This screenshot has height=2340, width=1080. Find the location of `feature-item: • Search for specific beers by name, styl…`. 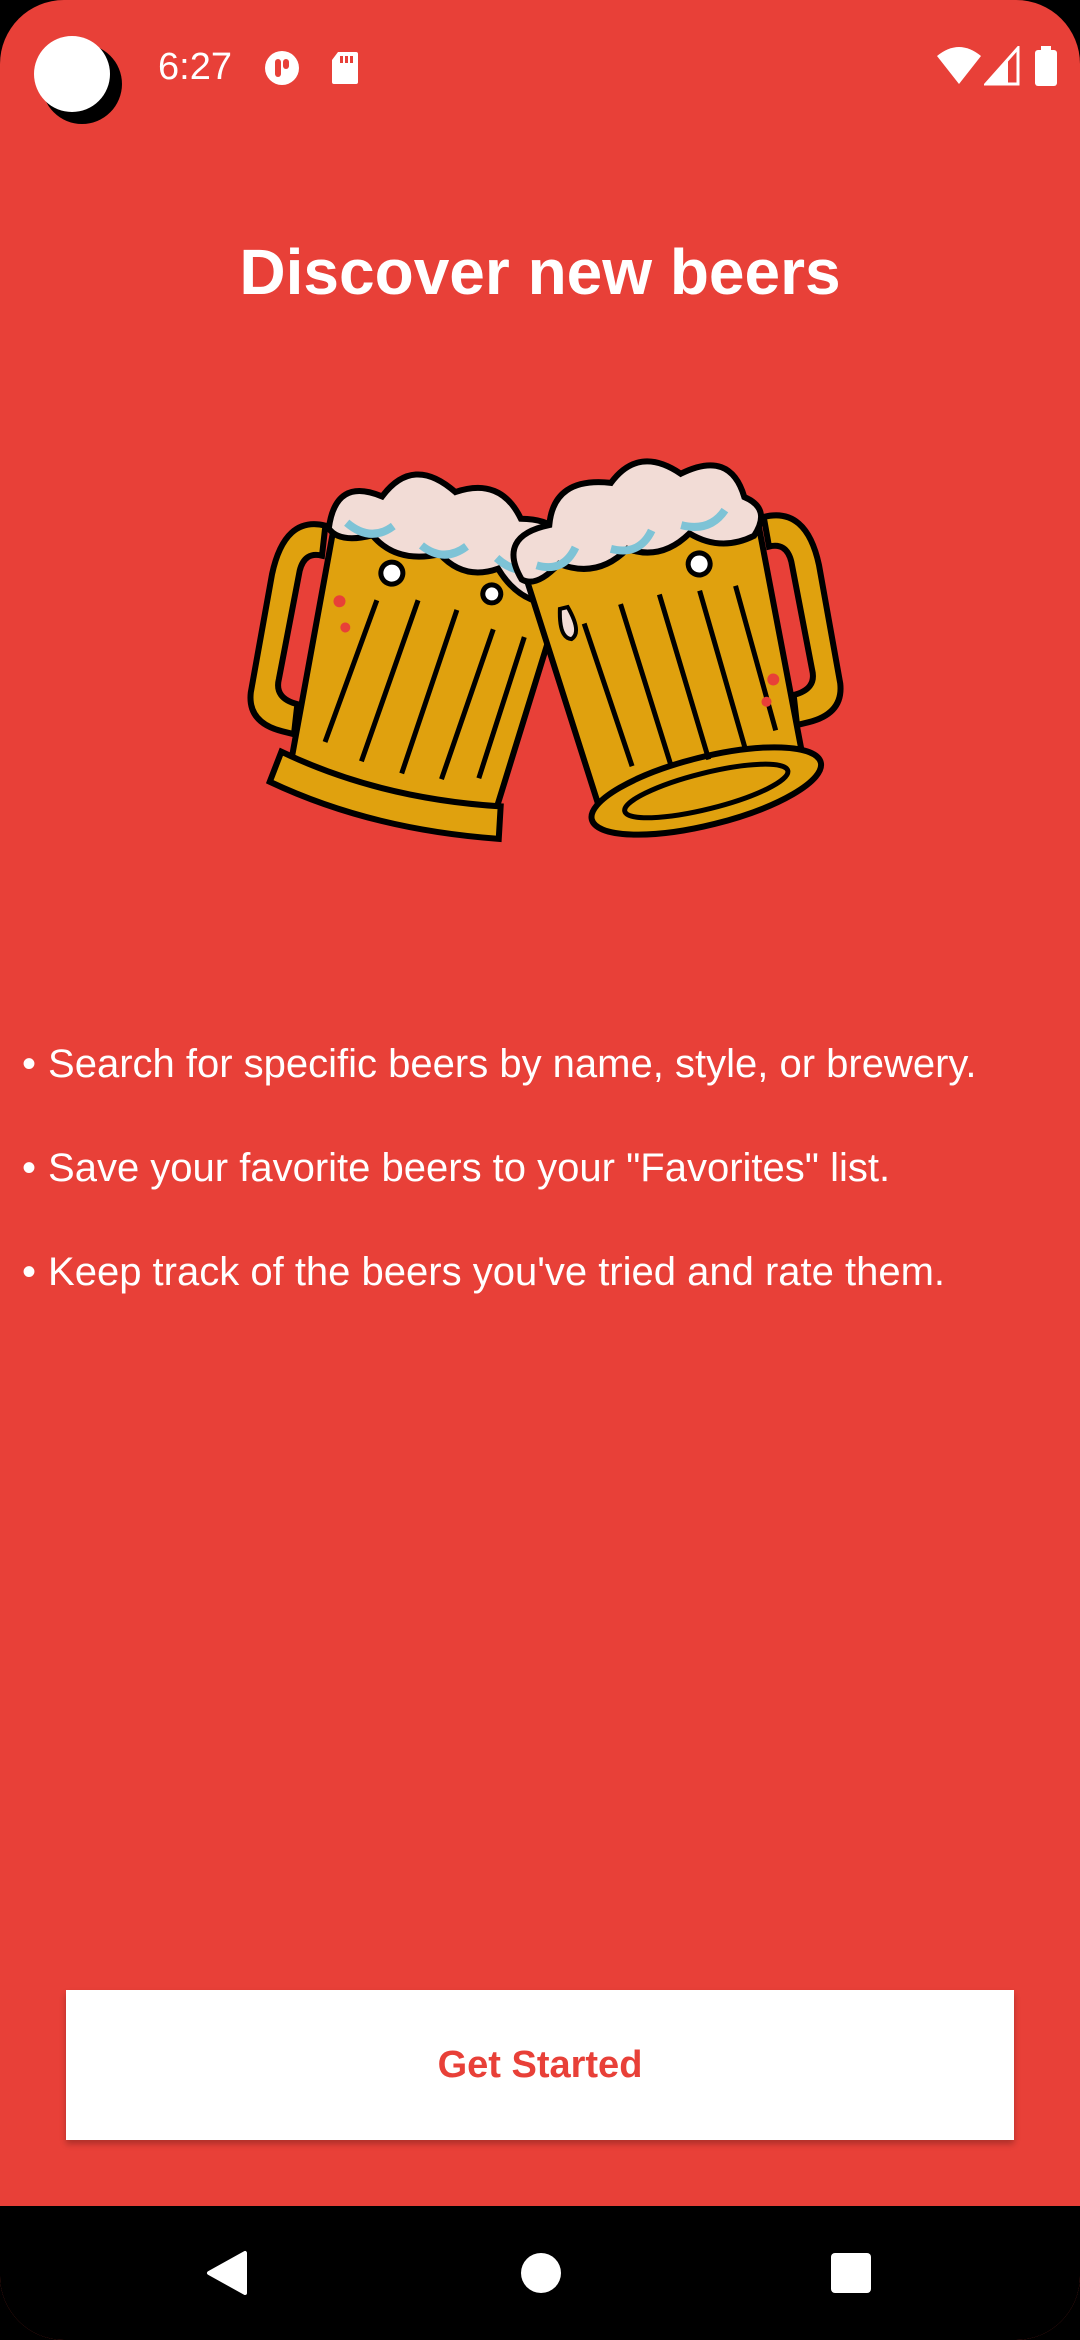

feature-item: • Search for specific beers by name, styl… is located at coordinates (547, 1064).